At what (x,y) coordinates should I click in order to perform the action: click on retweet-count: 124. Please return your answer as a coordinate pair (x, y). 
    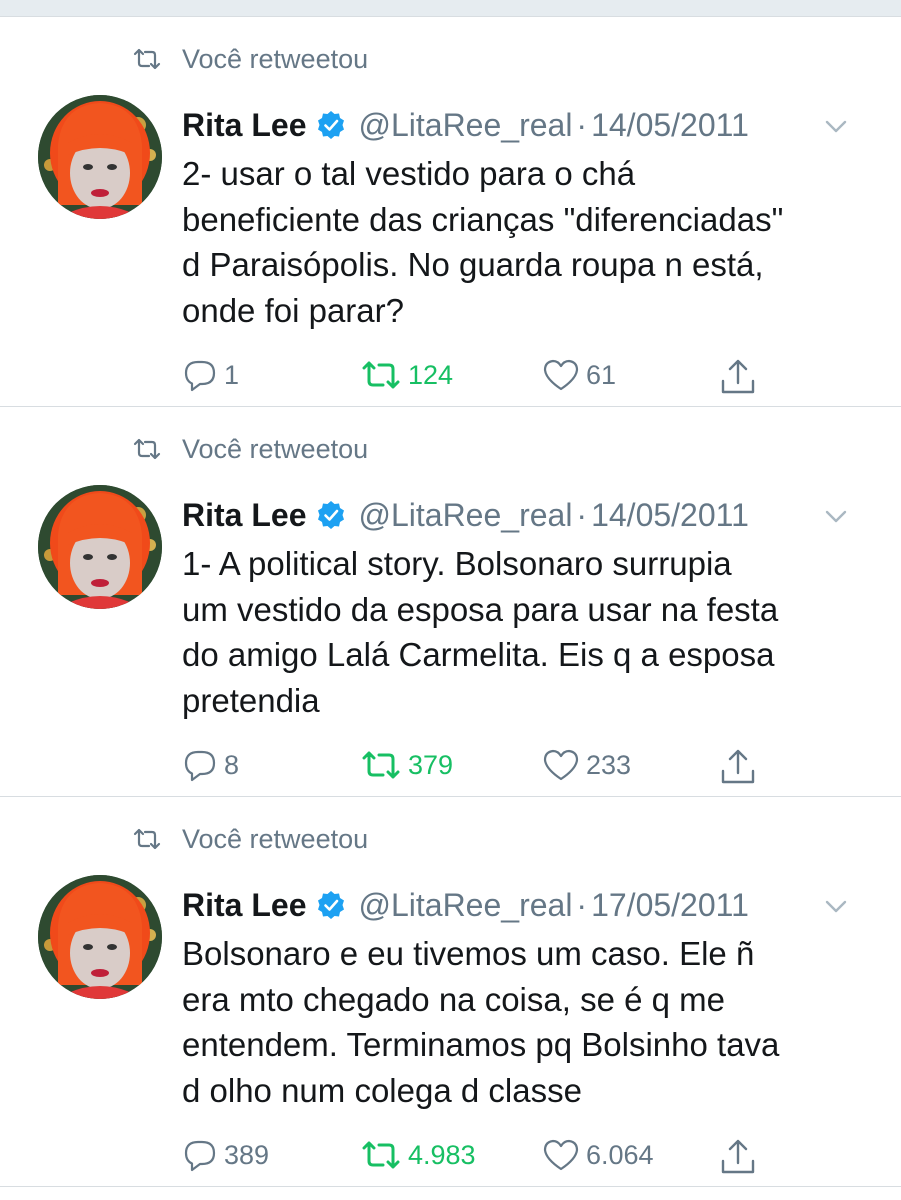
    Looking at the image, I should click on (431, 374).